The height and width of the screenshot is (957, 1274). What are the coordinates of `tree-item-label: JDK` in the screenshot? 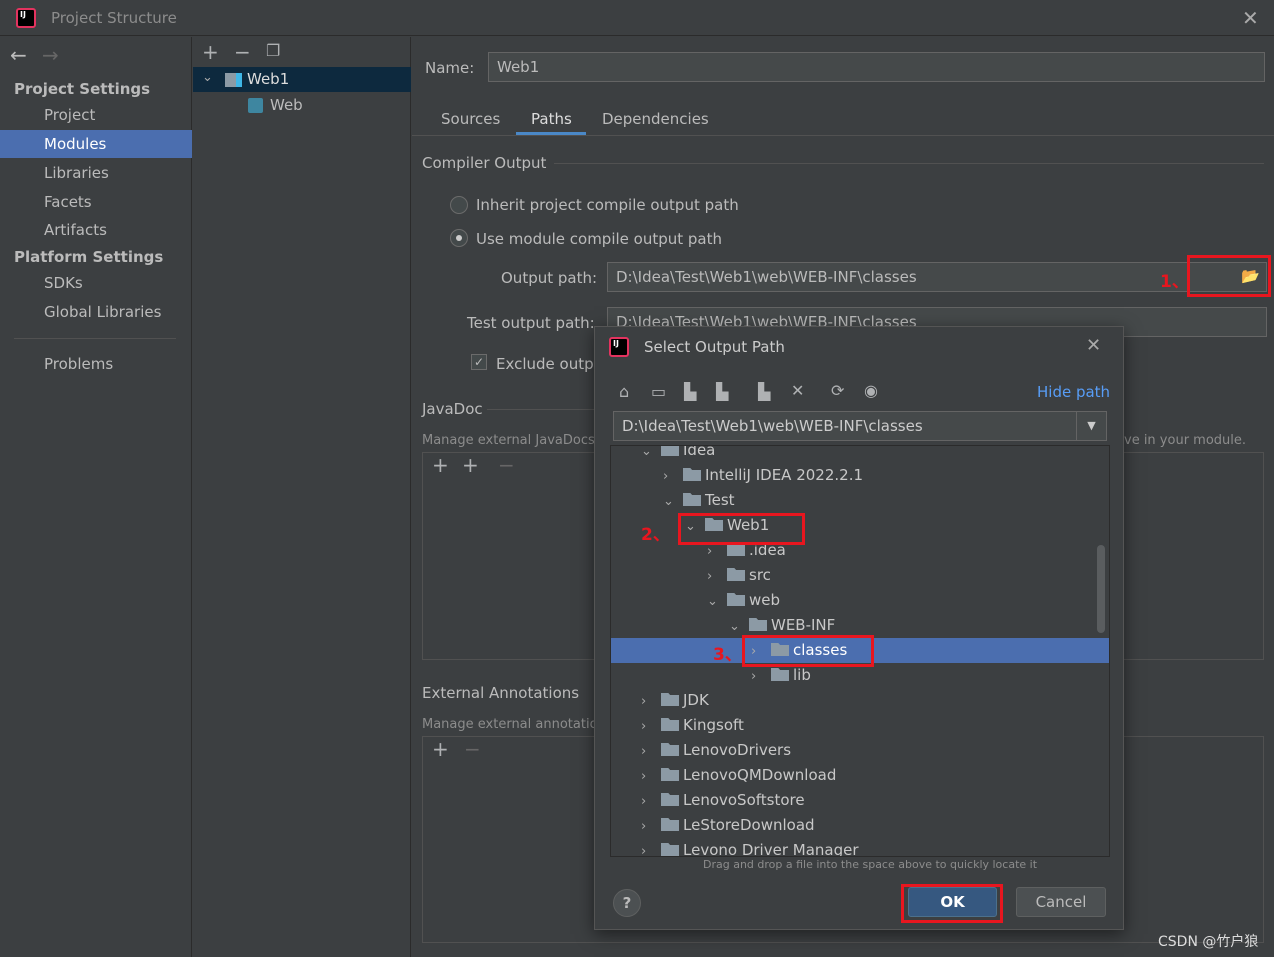 It's located at (696, 700).